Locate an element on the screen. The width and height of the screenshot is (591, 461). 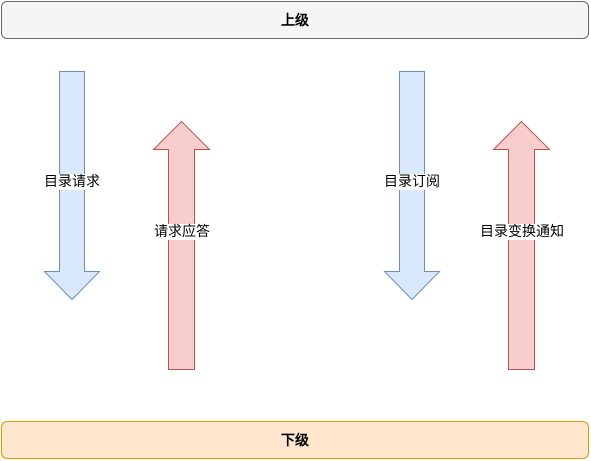
label-catalog-subscribe: 目录订阅 is located at coordinates (412, 182).